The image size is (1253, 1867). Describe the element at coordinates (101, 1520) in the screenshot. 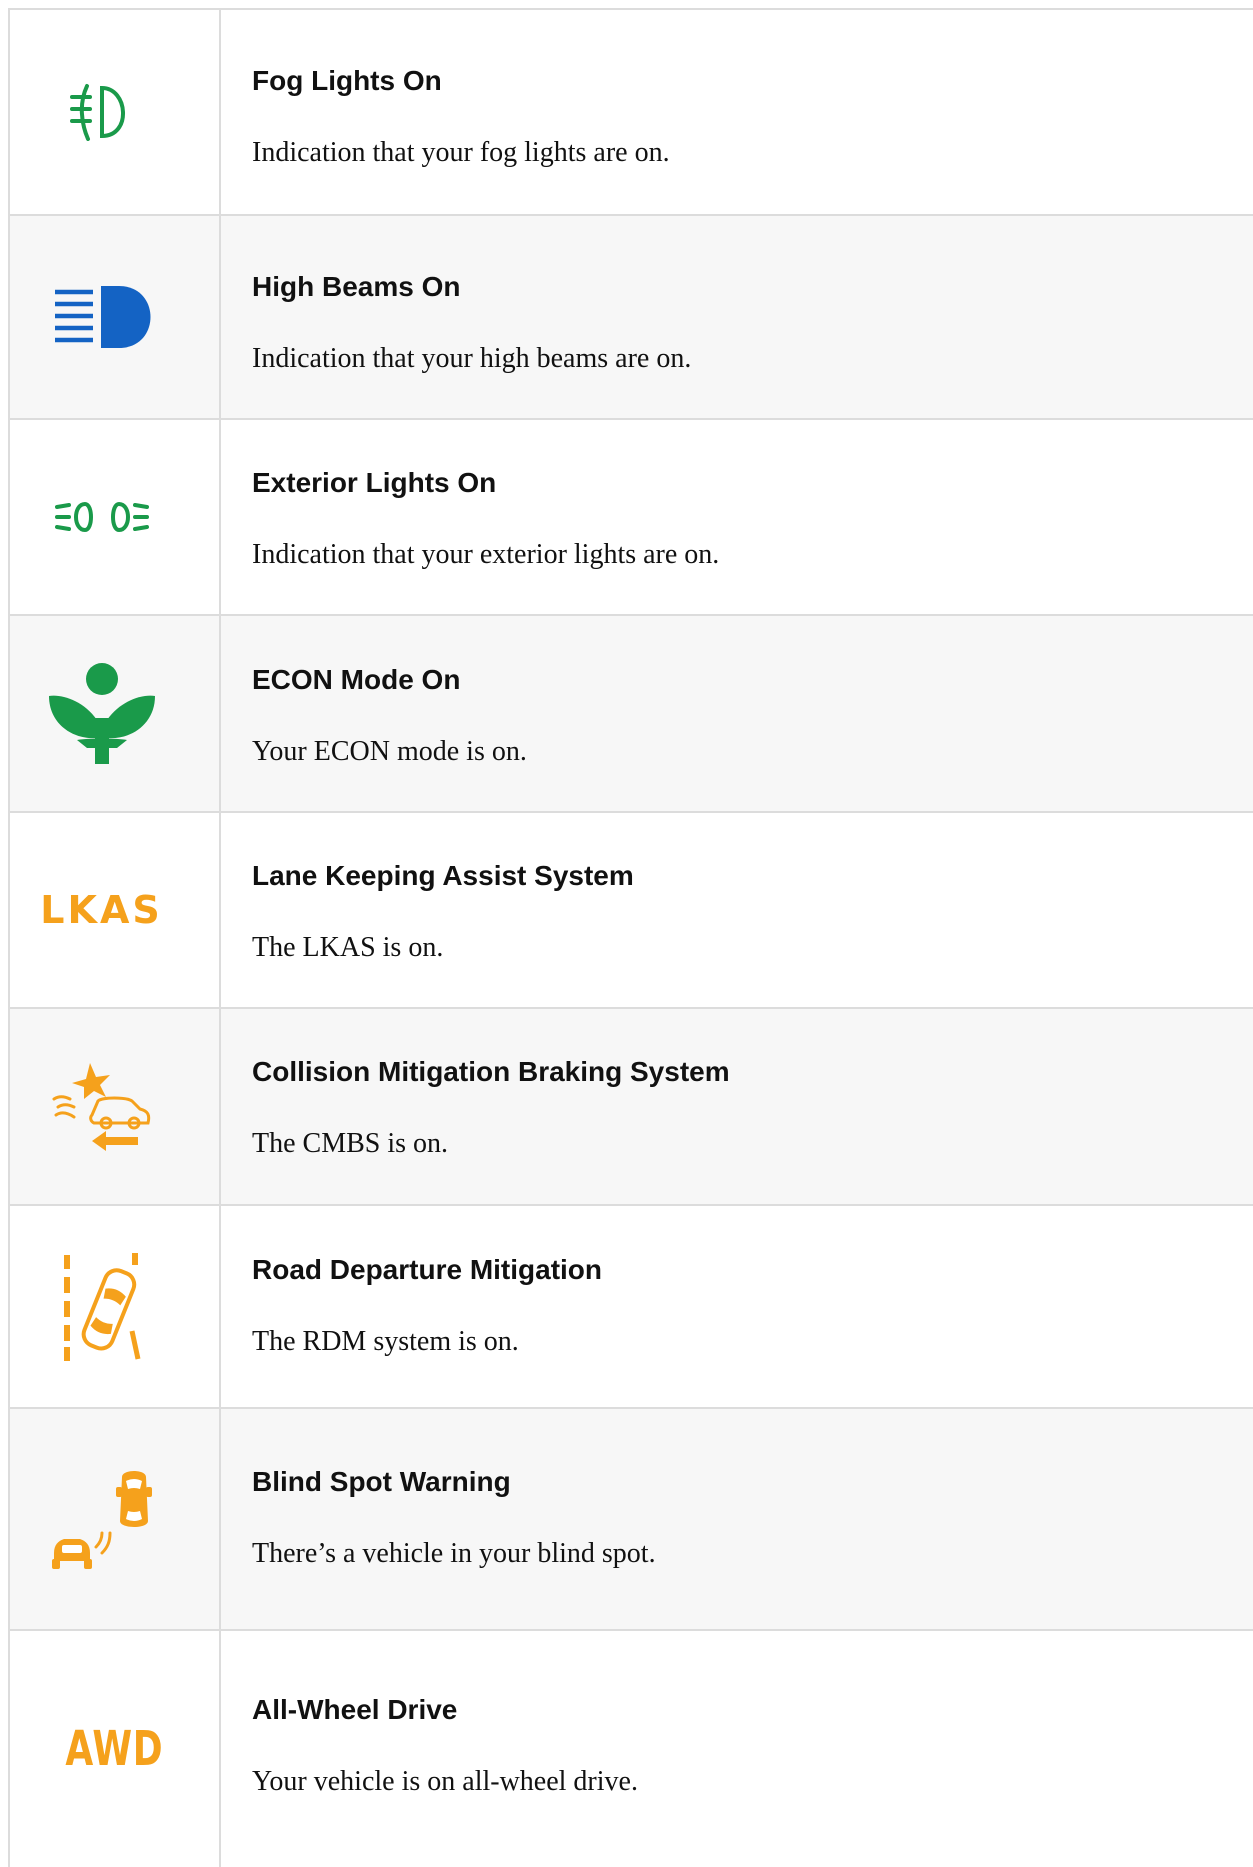

I see `blind-spot-icon` at that location.